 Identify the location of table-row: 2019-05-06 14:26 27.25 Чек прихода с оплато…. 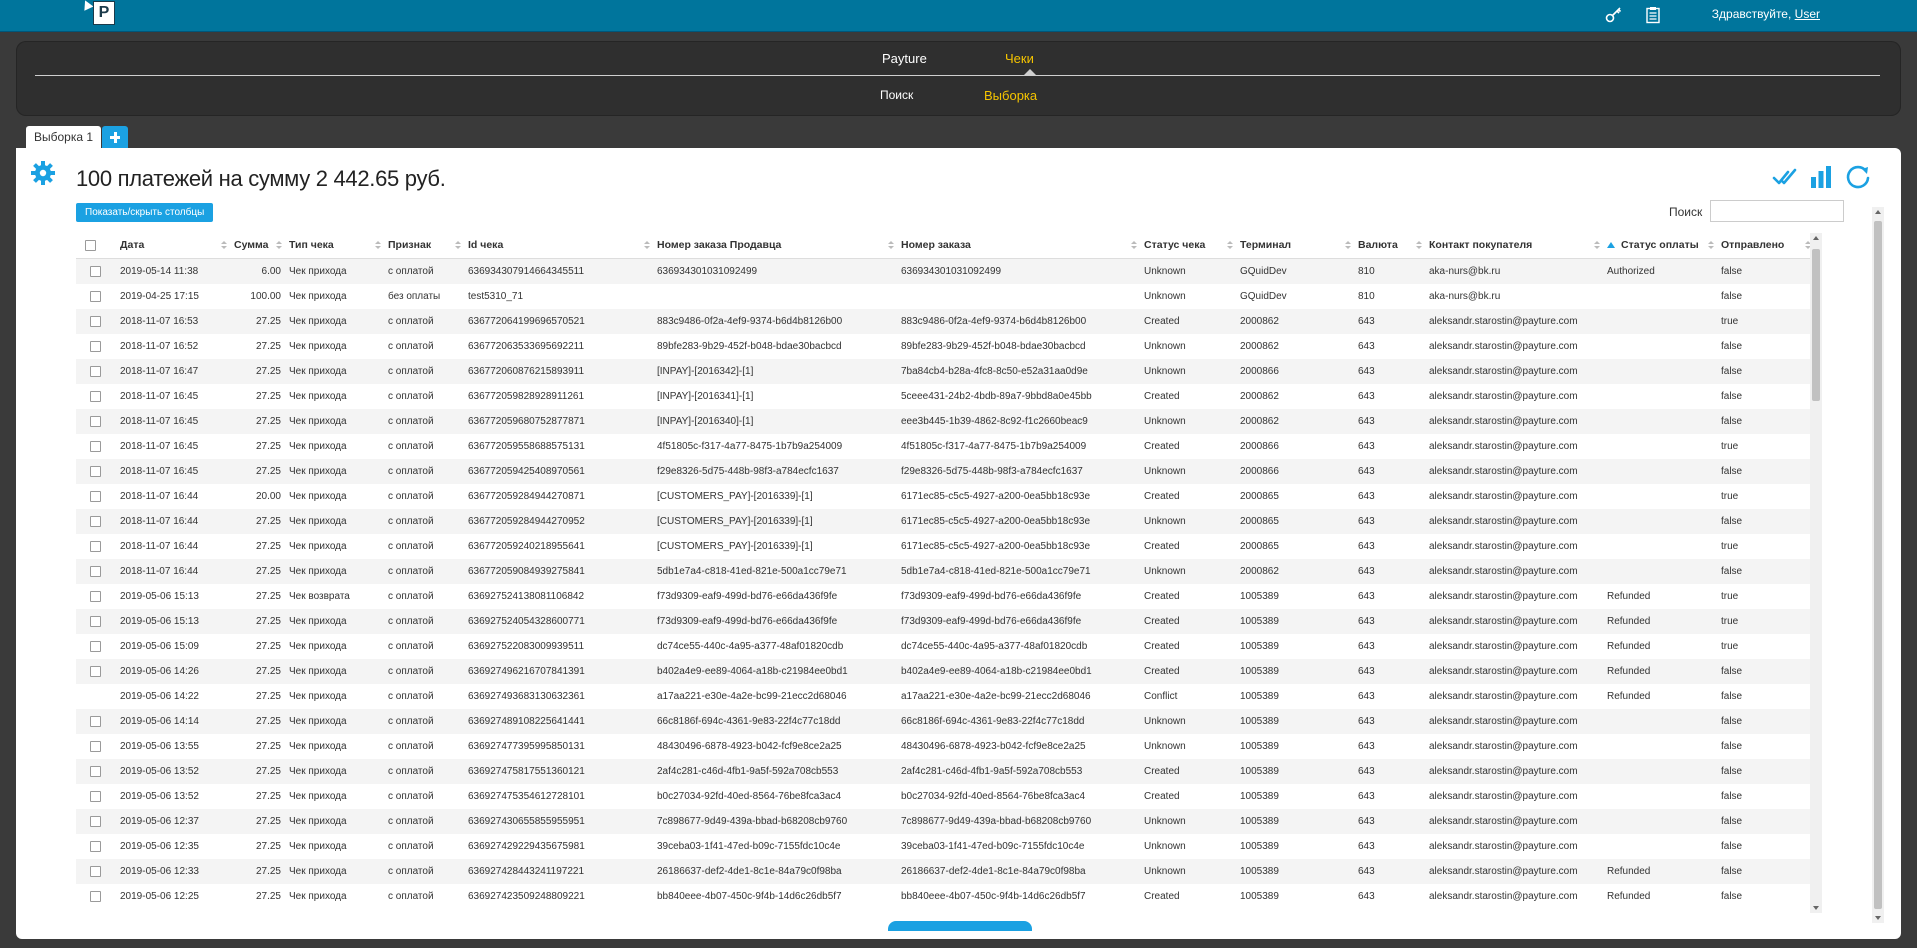
(945, 671).